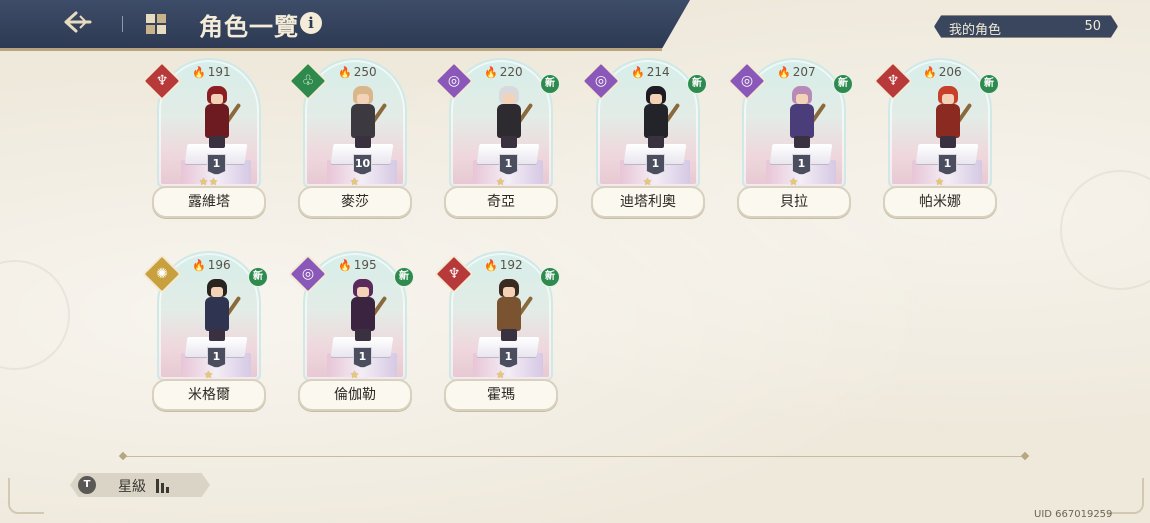 The height and width of the screenshot is (523, 1150). What do you see at coordinates (511, 72) in the screenshot?
I see `power-number: 220` at bounding box center [511, 72].